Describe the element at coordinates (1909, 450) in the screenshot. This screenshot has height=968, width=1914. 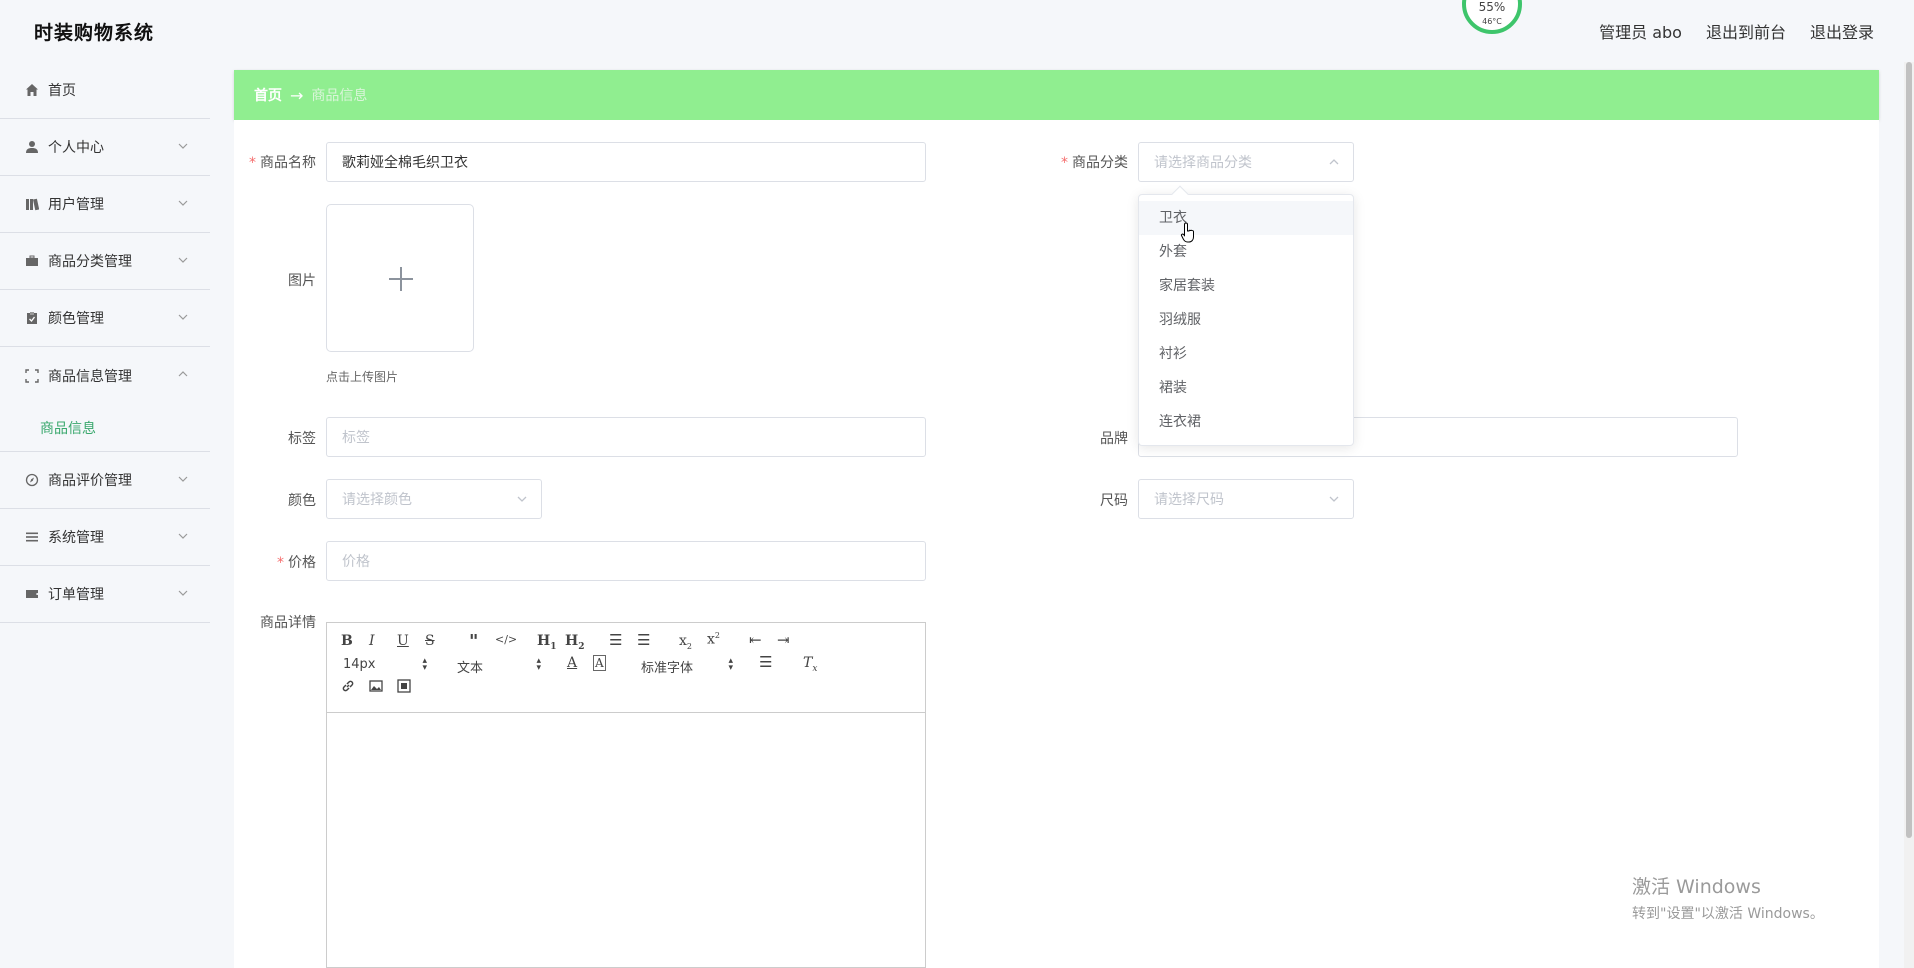
I see `scrollbar-thumb` at that location.